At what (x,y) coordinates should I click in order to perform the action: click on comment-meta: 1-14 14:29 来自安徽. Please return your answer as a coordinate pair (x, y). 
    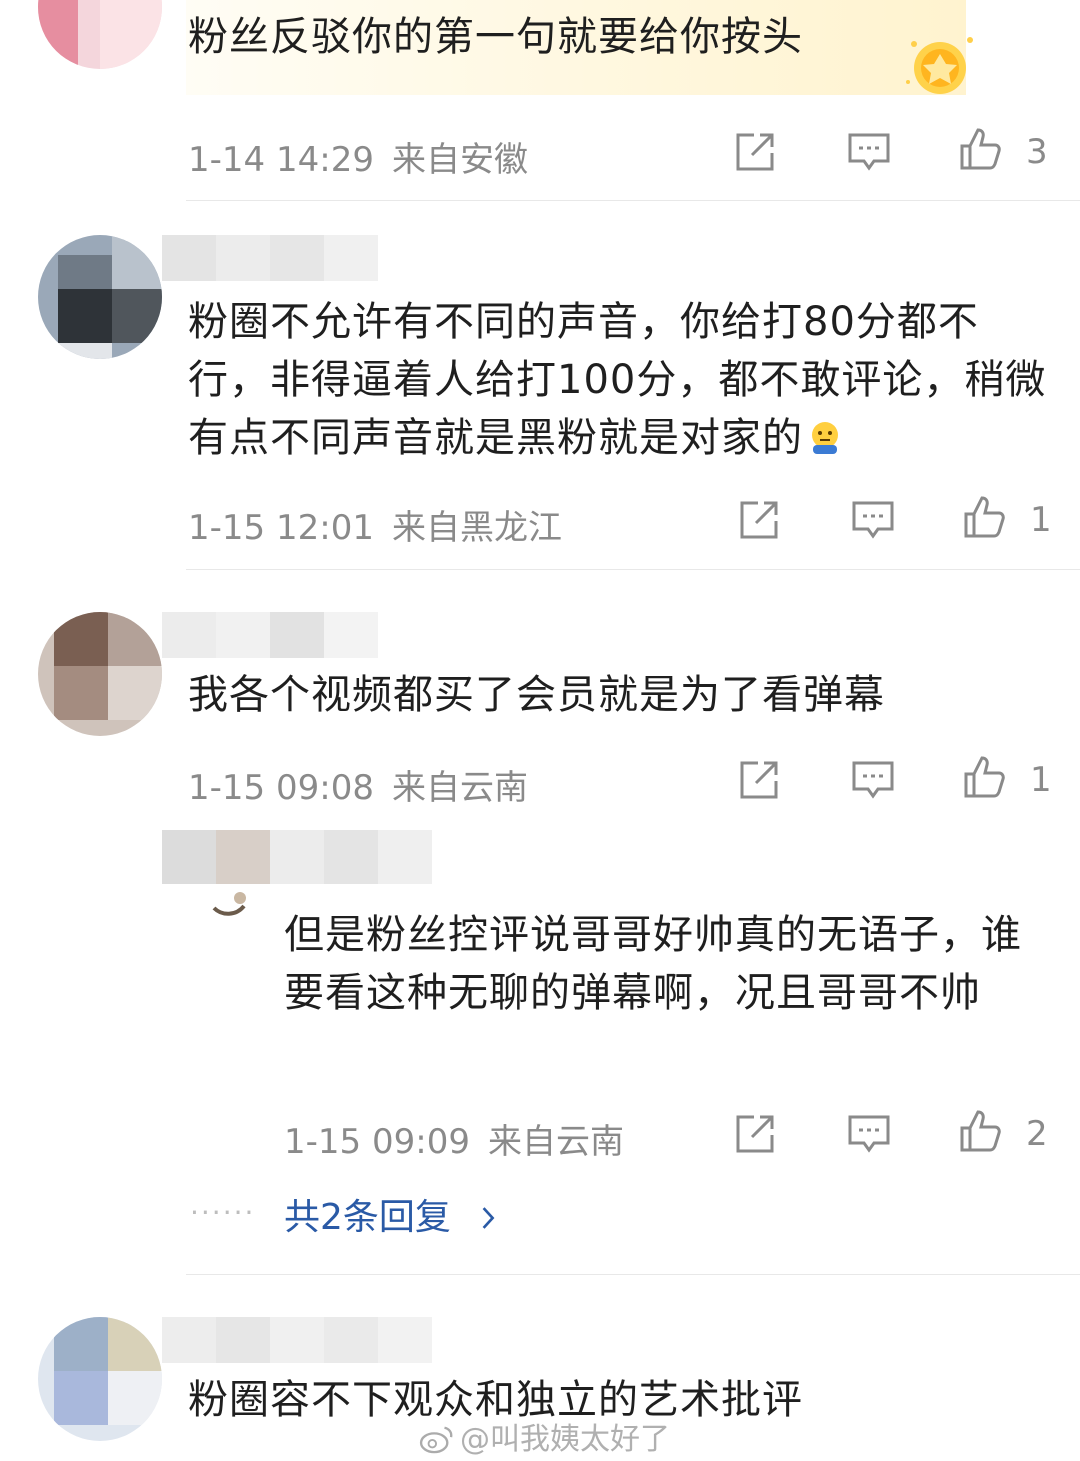
    Looking at the image, I should click on (358, 156).